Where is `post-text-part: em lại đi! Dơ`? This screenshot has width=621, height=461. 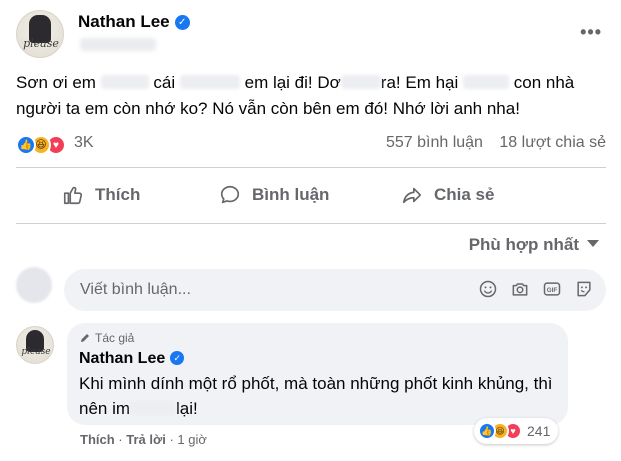 post-text-part: em lại đi! Dơ is located at coordinates (292, 82).